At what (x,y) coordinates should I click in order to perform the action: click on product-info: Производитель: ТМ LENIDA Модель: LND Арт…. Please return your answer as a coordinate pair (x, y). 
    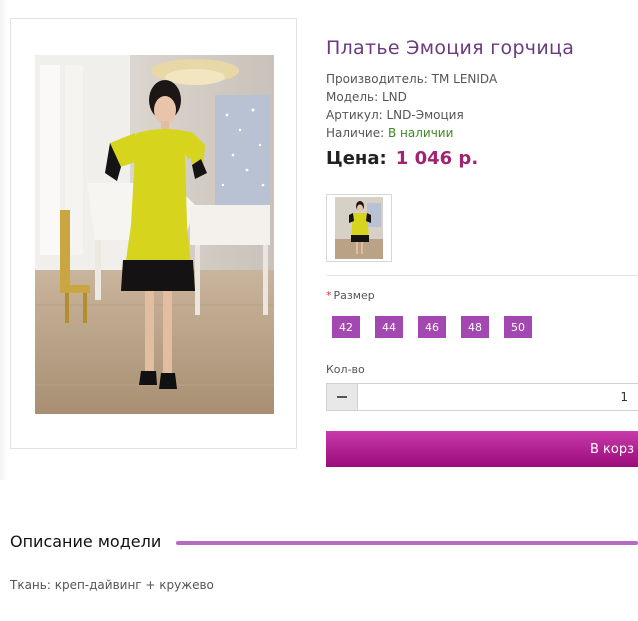
    Looking at the image, I should click on (411, 106).